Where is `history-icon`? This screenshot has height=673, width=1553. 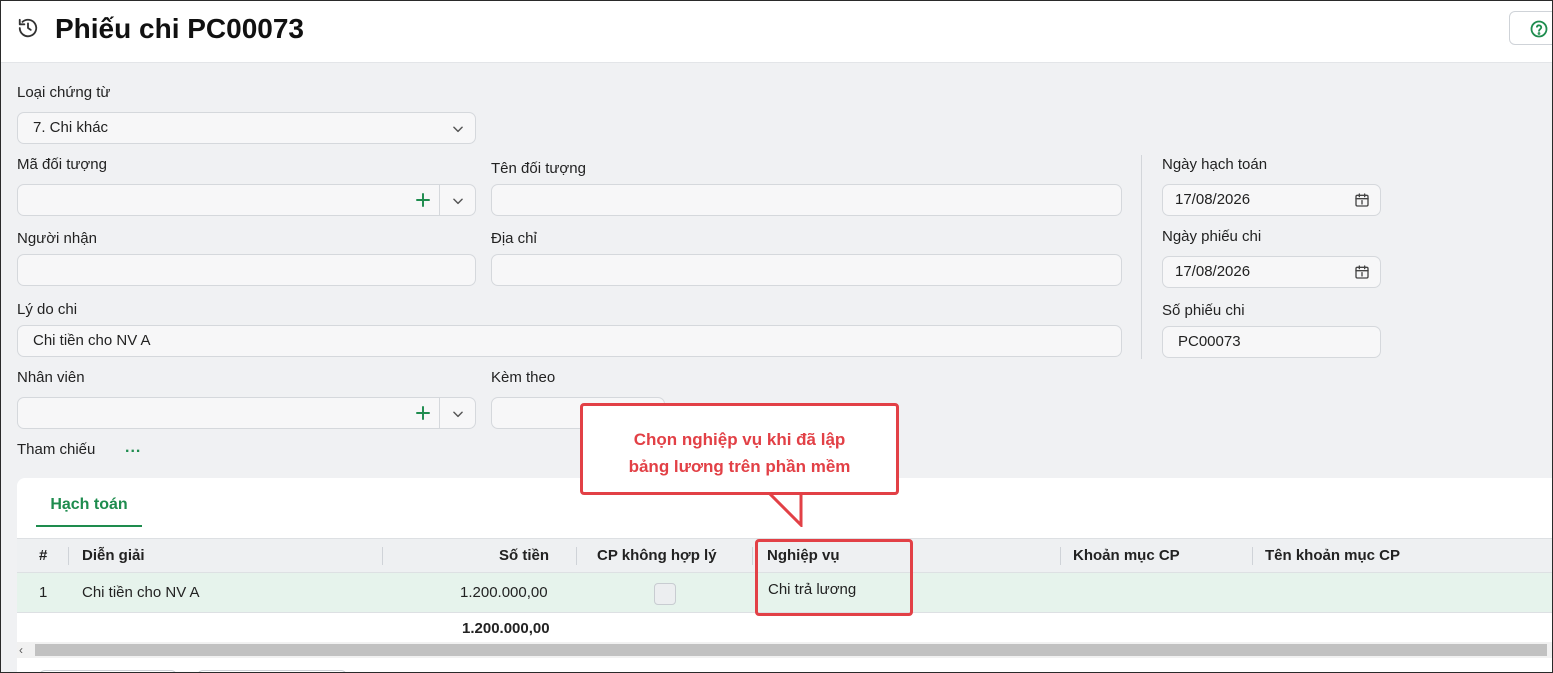
history-icon is located at coordinates (28, 28).